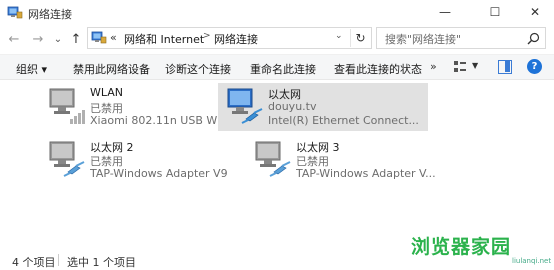 The width and height of the screenshot is (554, 270). I want to click on search-icon, so click(533, 38).